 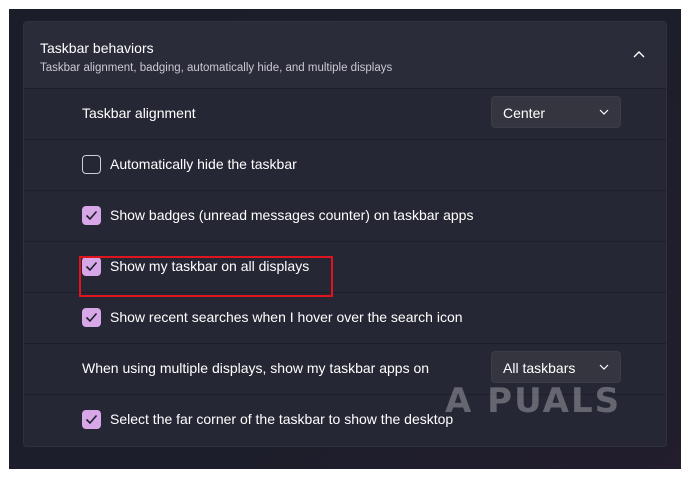 I want to click on watermark: A PUALS, so click(x=533, y=401).